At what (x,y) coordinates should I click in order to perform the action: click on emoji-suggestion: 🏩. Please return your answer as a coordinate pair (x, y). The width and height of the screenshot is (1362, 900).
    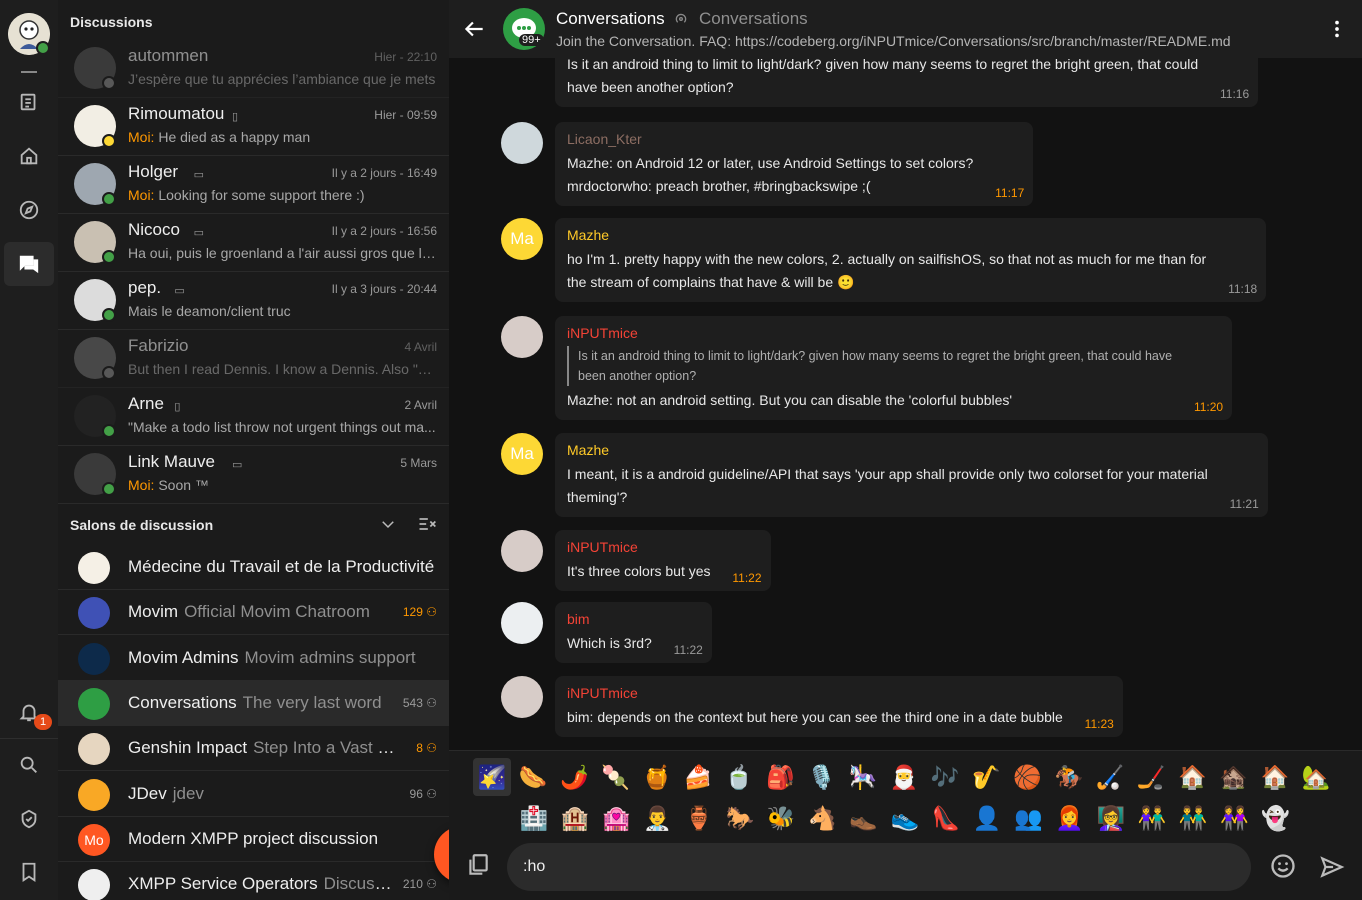
    Looking at the image, I should click on (616, 818).